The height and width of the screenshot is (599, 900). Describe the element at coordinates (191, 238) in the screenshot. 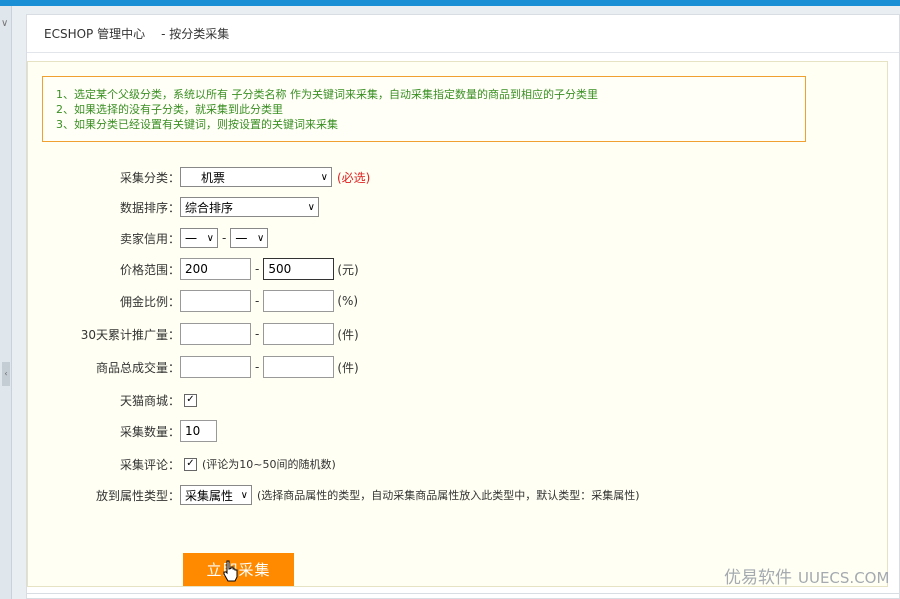

I see `credit-from-value: 一` at that location.